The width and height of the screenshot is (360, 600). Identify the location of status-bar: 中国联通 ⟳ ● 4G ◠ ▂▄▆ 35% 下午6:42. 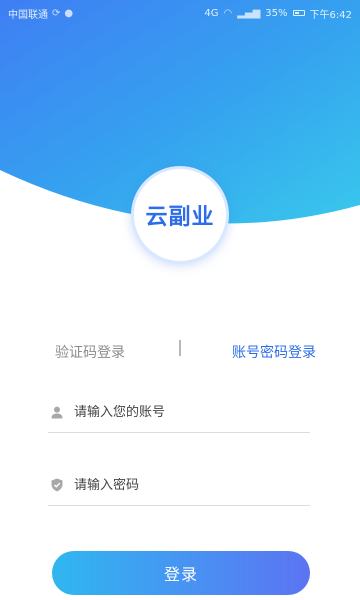
(180, 13).